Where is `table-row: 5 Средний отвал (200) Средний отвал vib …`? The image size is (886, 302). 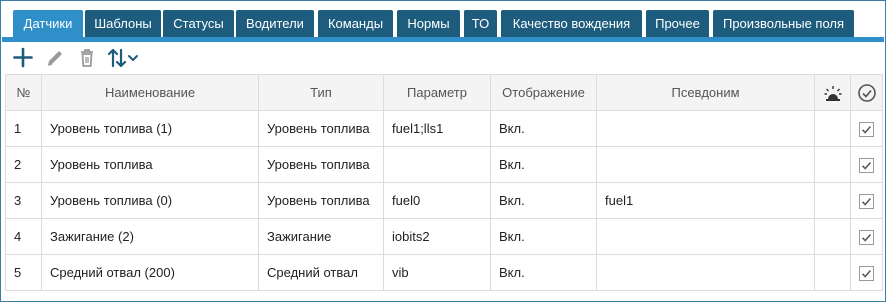 table-row: 5 Средний отвал (200) Средний отвал vib … is located at coordinates (444, 272).